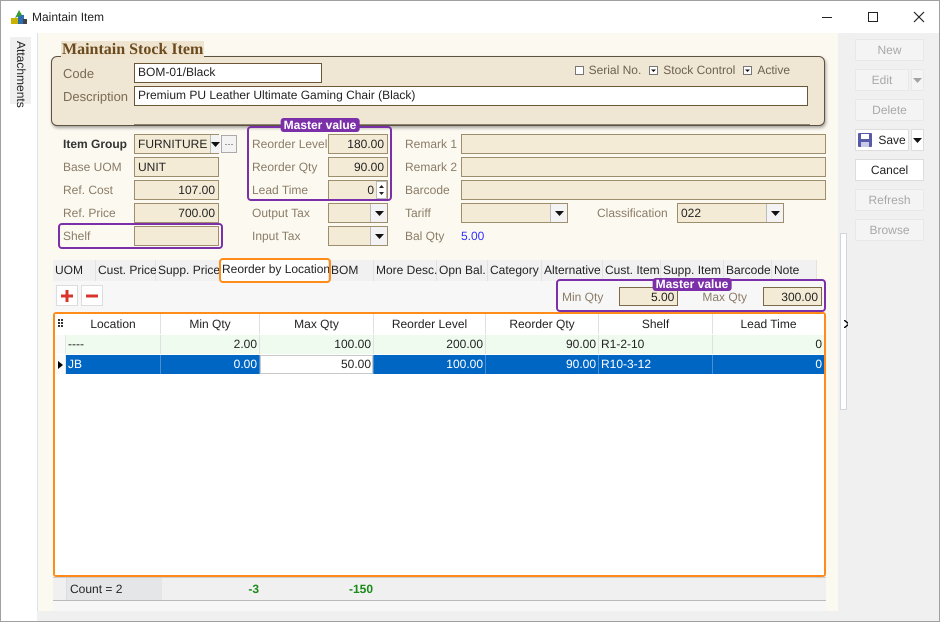 Image resolution: width=940 pixels, height=622 pixels. I want to click on column-header: Lead Time, so click(768, 324).